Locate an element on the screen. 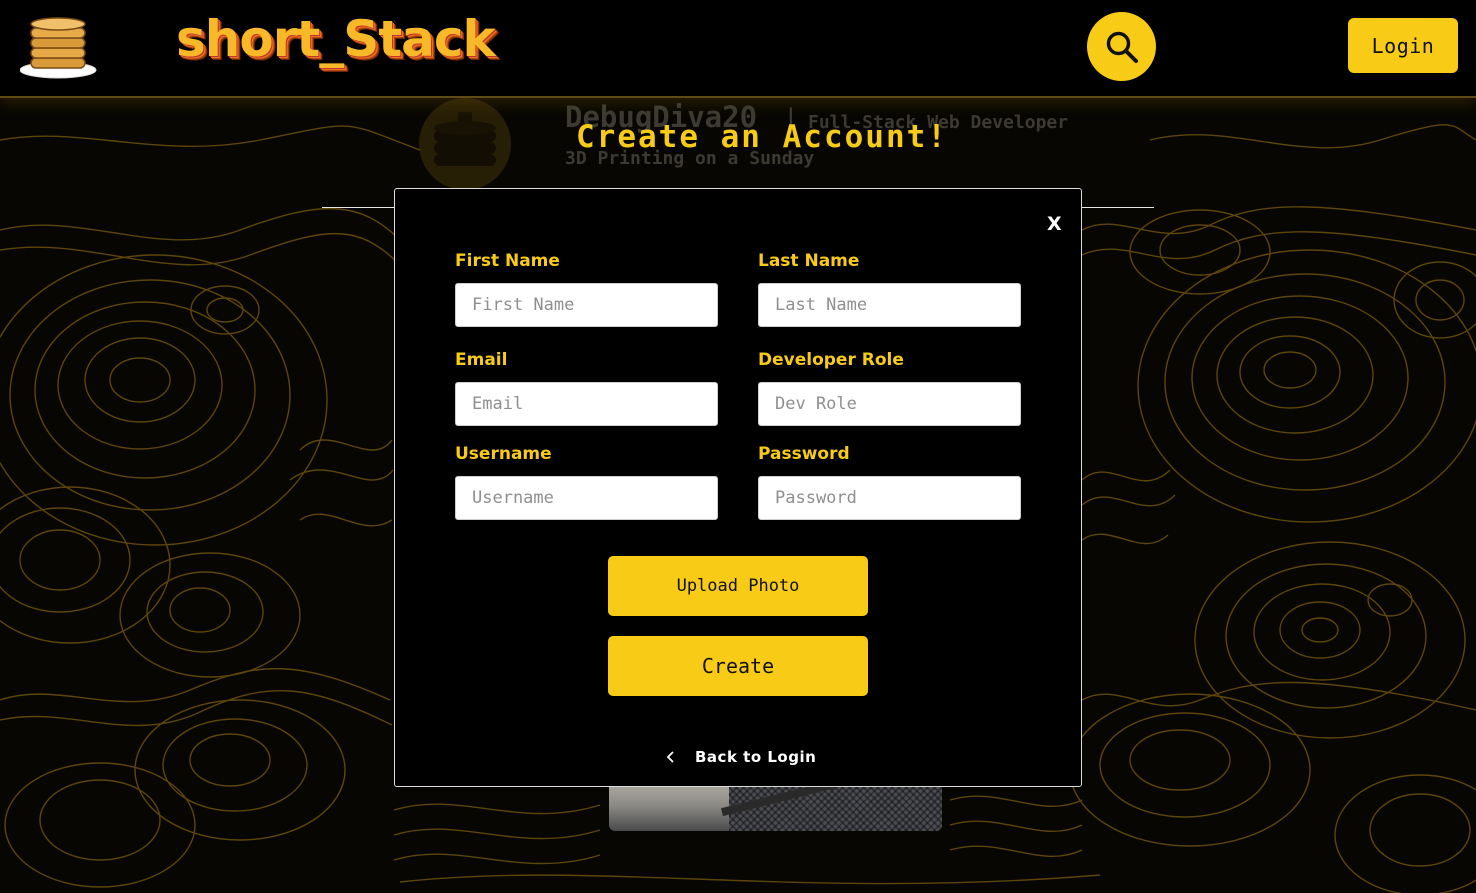 This screenshot has height=893, width=1476. search-button is located at coordinates (1121, 46).